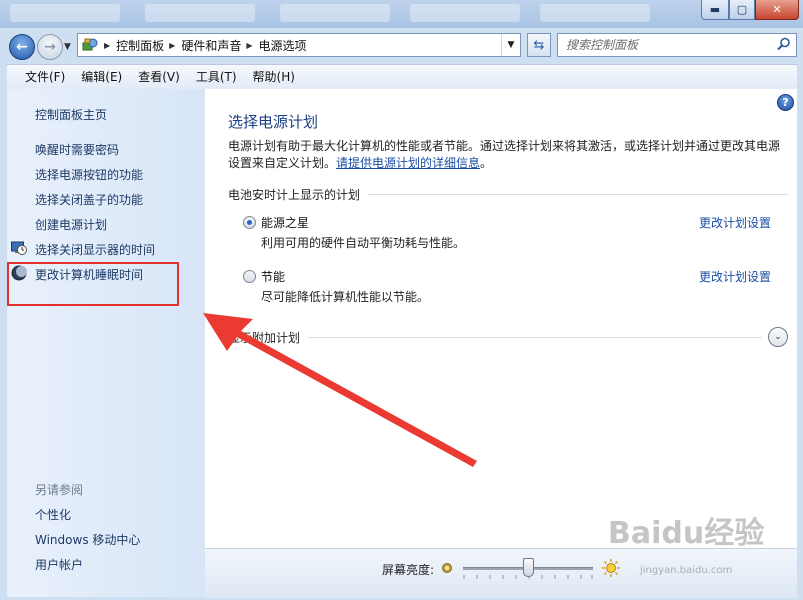  Describe the element at coordinates (777, 10) in the screenshot. I see `close-button: ✕` at that location.